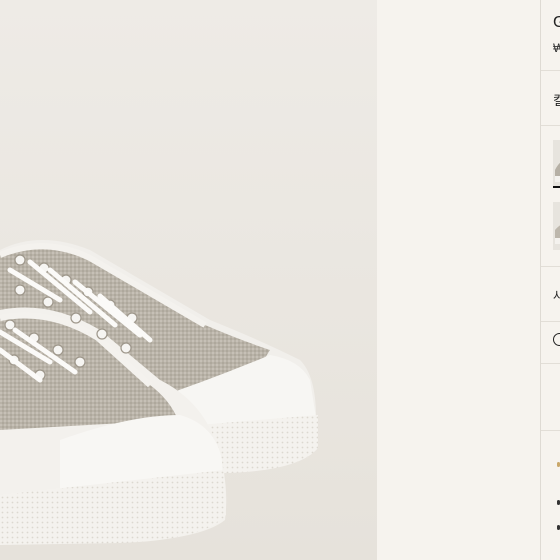 The height and width of the screenshot is (560, 560). What do you see at coordinates (556, 48) in the screenshot?
I see `product-price: ₩` at bounding box center [556, 48].